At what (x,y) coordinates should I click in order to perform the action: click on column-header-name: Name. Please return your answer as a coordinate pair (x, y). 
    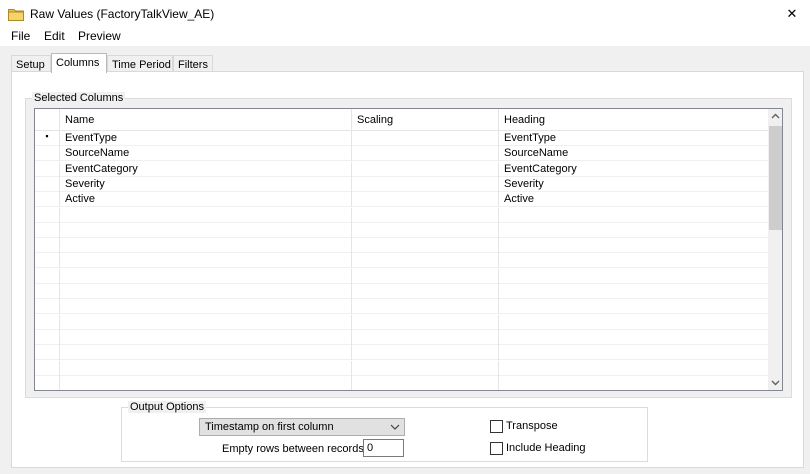
    Looking at the image, I should click on (206, 120).